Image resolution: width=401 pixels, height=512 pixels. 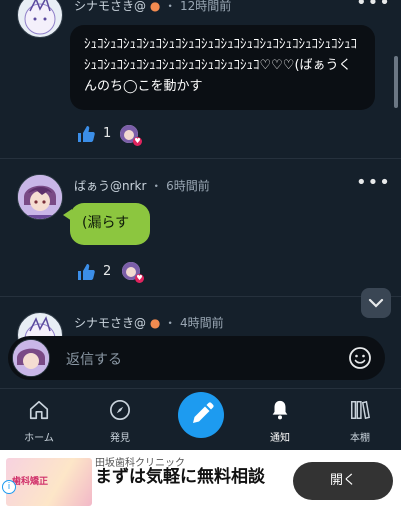 I want to click on post-body: (漏らす, so click(x=106, y=224).